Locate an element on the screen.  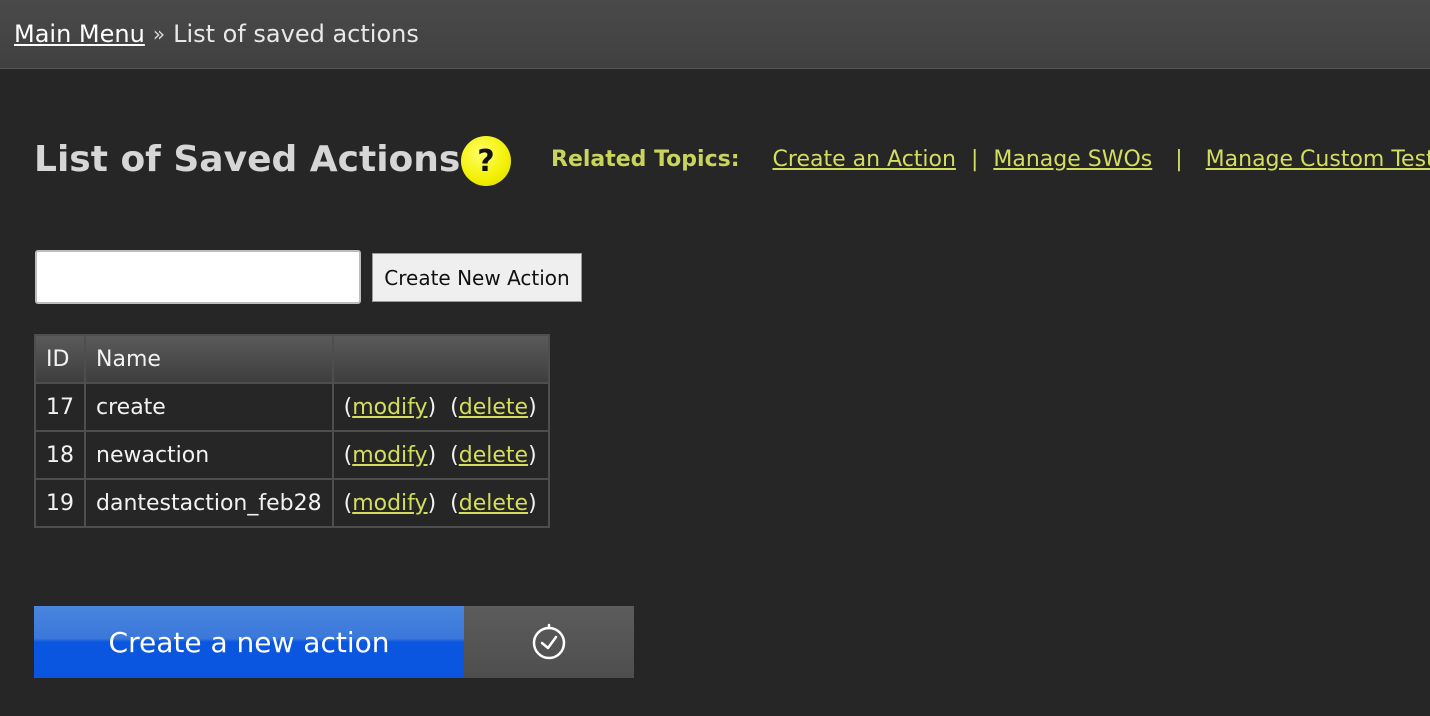
table-row: 19 dantestaction_feb28 (modify) (delete) is located at coordinates (292, 503).